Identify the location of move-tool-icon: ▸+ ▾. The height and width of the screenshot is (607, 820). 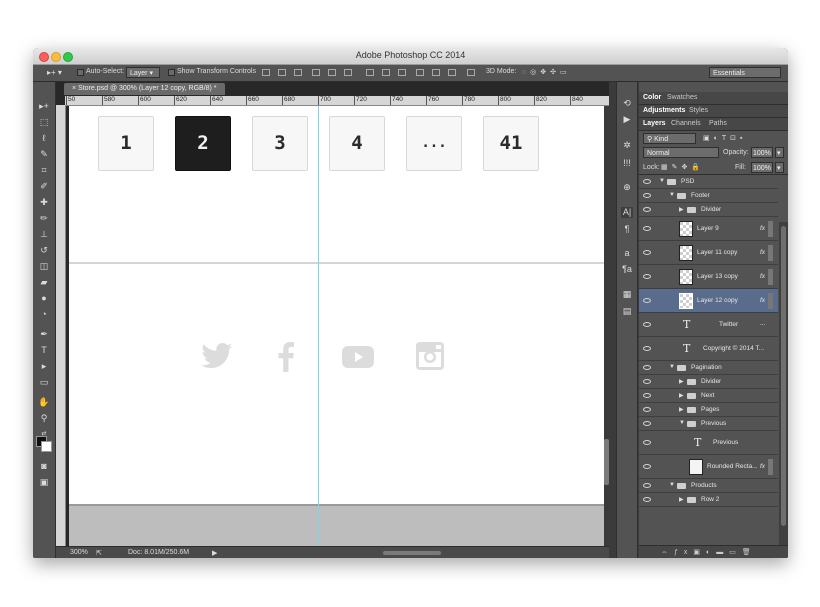
(54, 72).